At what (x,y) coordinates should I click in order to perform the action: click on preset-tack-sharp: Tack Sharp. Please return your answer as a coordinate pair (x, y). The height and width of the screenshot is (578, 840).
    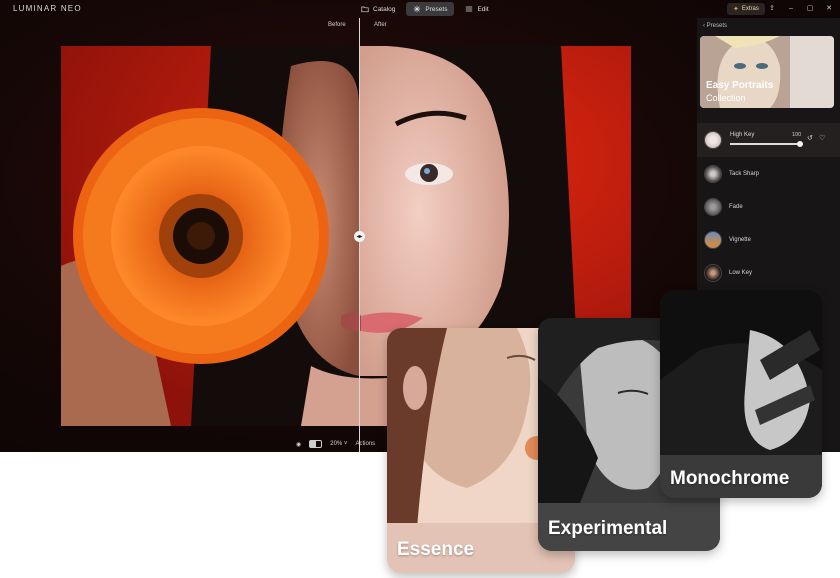
    Looking at the image, I should click on (768, 173).